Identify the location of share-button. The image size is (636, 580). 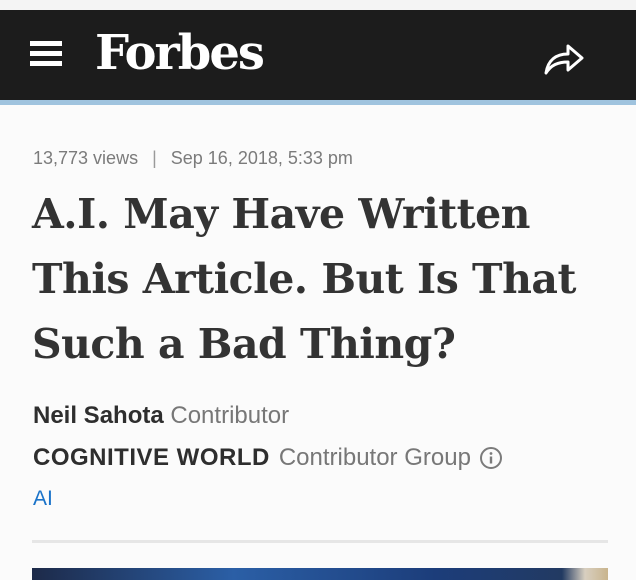
(563, 58).